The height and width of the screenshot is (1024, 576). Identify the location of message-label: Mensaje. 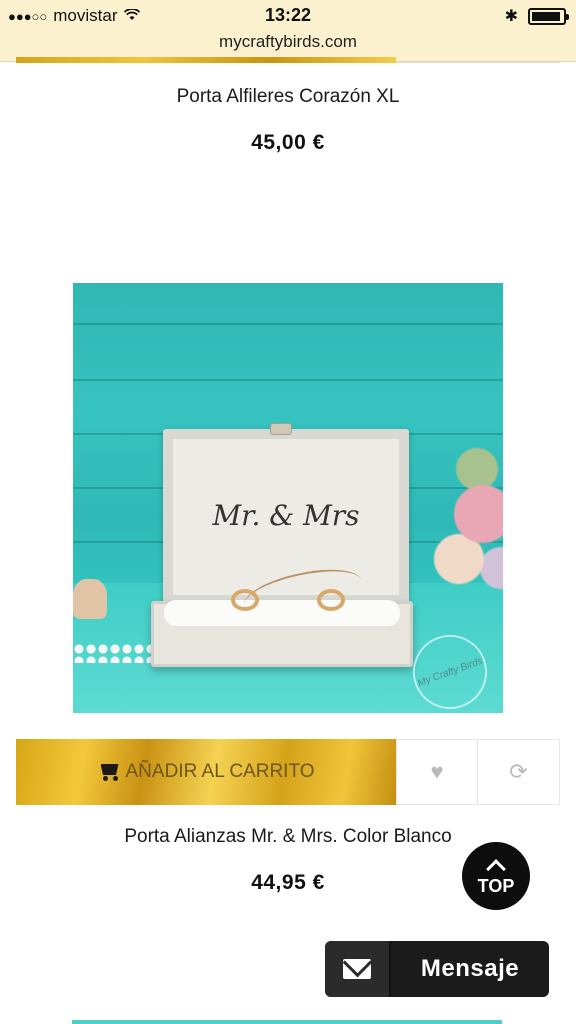
(470, 968).